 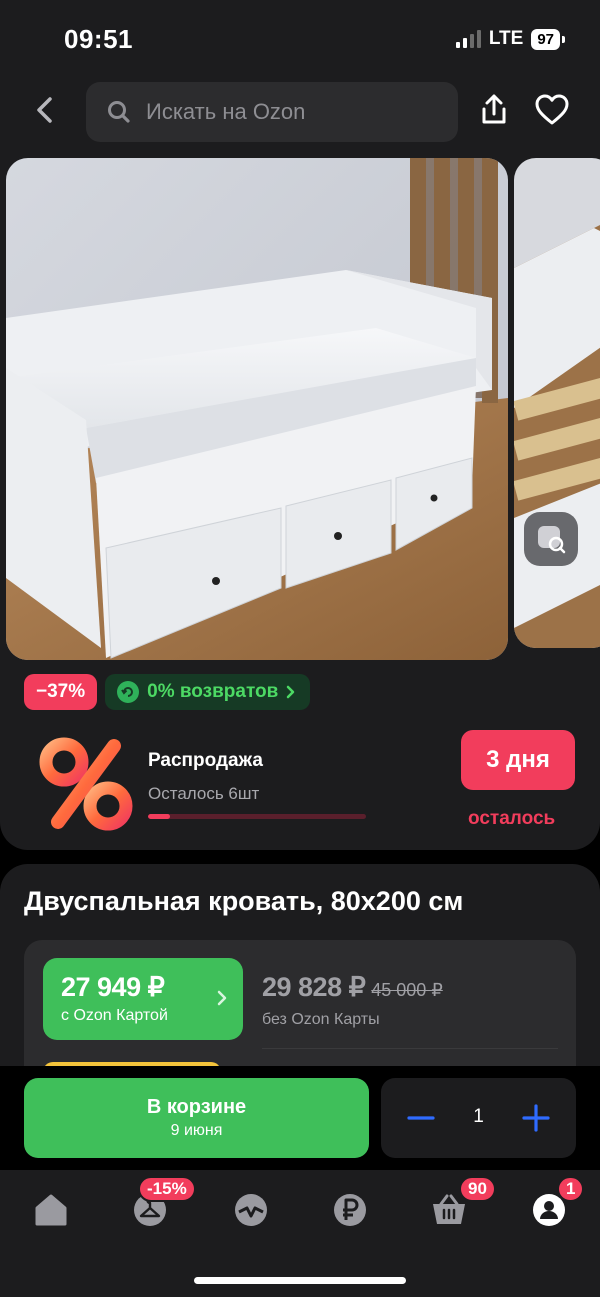 I want to click on status-bar: 09:51 LTE 97, so click(x=300, y=40).